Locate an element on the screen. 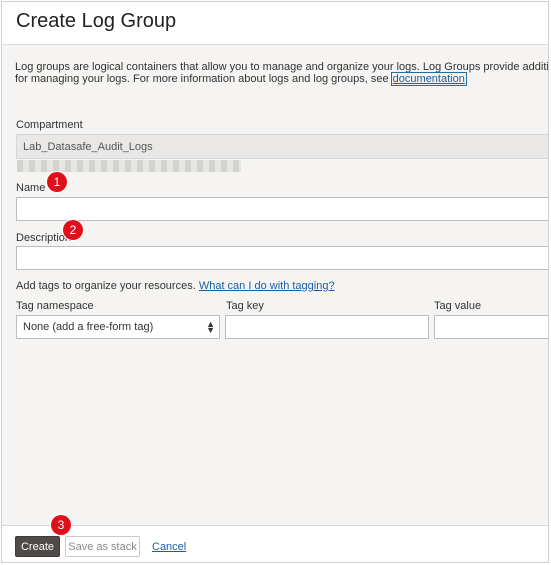  step-badge-1: 1 is located at coordinates (57, 182).